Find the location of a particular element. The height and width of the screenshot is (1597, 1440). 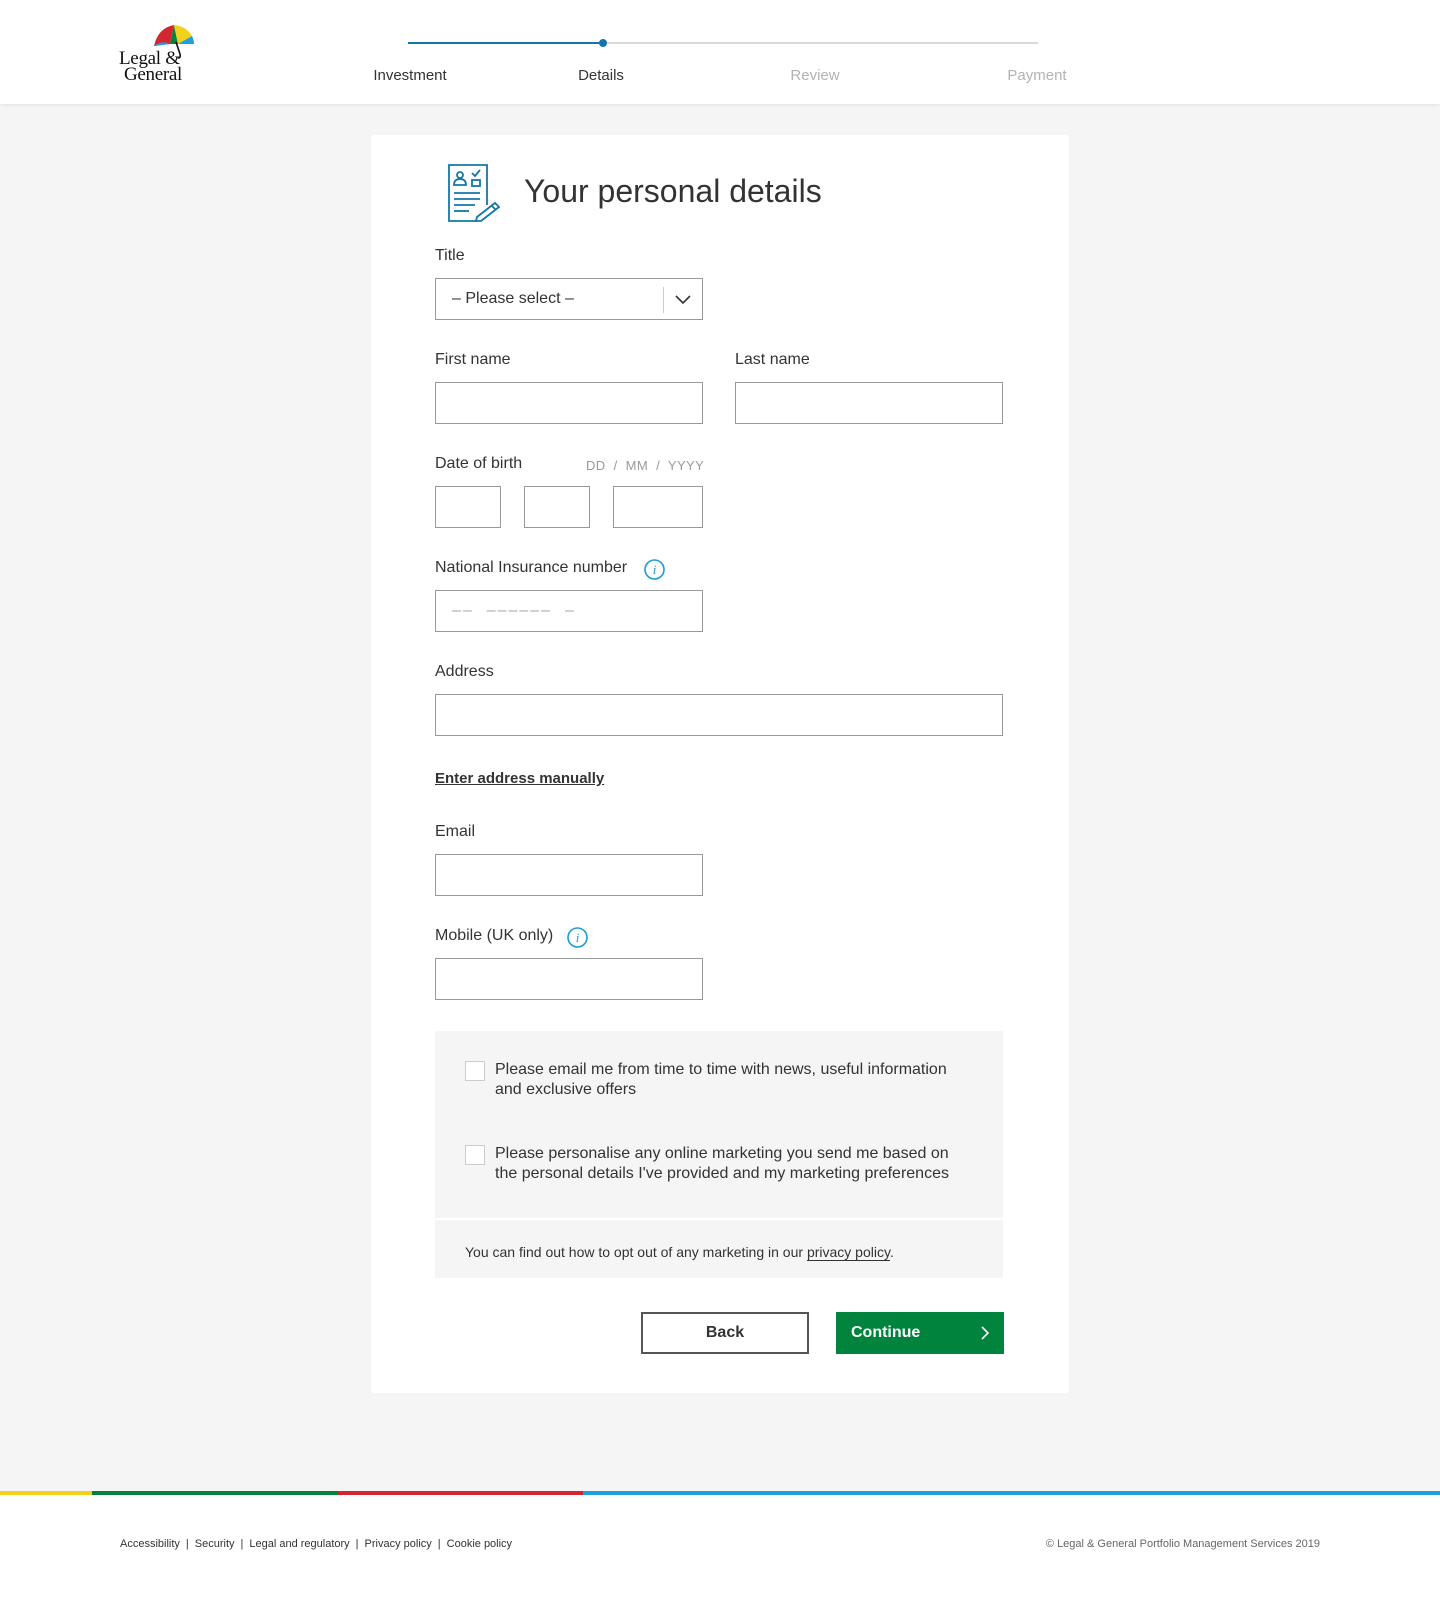

dob-month-input is located at coordinates (557, 507).